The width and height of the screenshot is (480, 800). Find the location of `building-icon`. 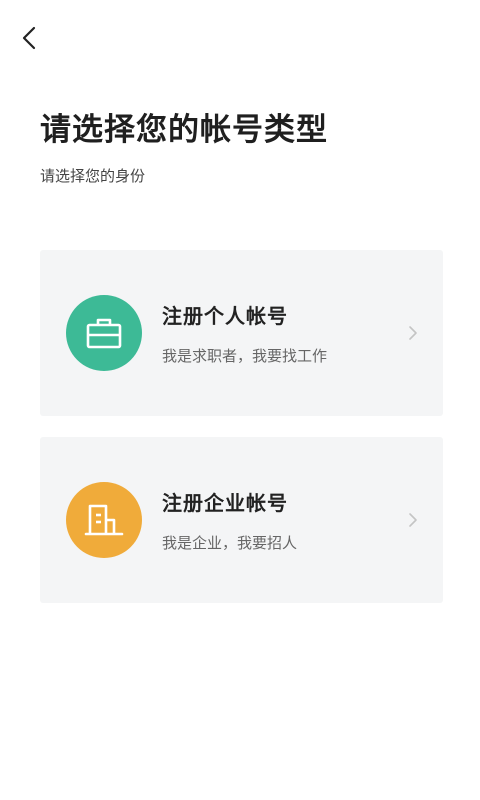

building-icon is located at coordinates (104, 520).